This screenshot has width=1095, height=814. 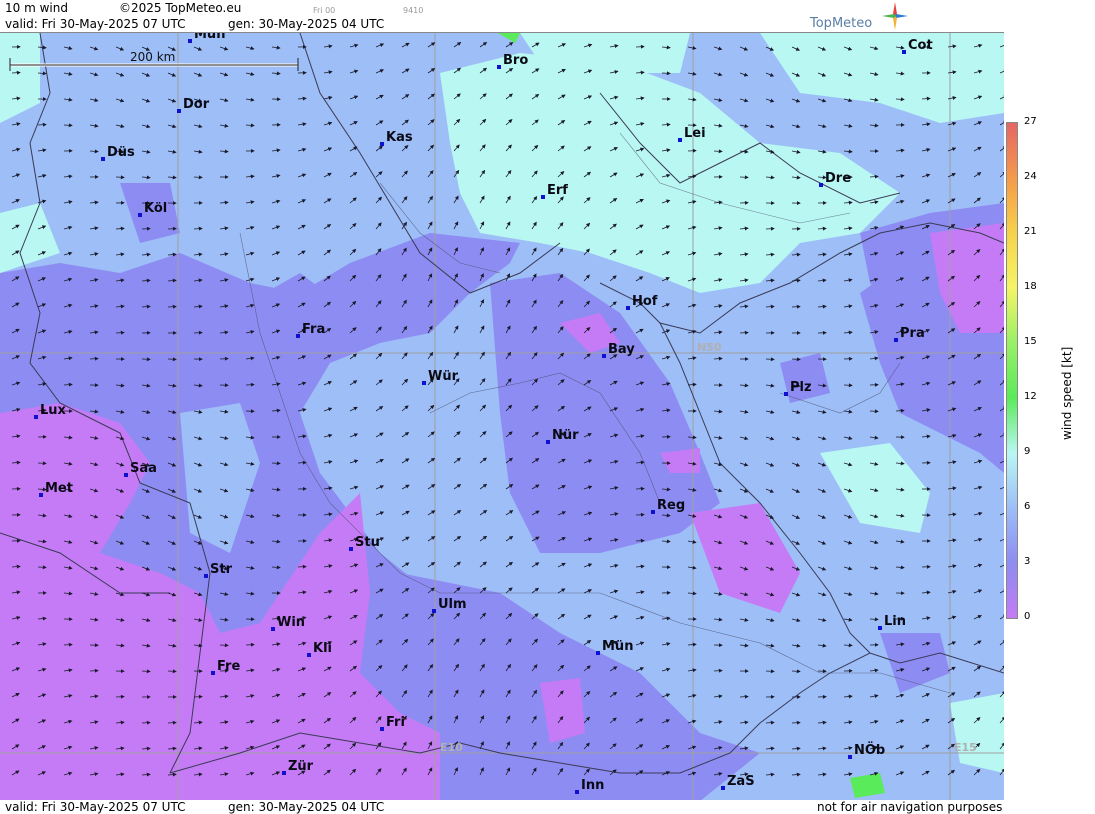 What do you see at coordinates (895, 16) in the screenshot?
I see `compass-icon` at bounding box center [895, 16].